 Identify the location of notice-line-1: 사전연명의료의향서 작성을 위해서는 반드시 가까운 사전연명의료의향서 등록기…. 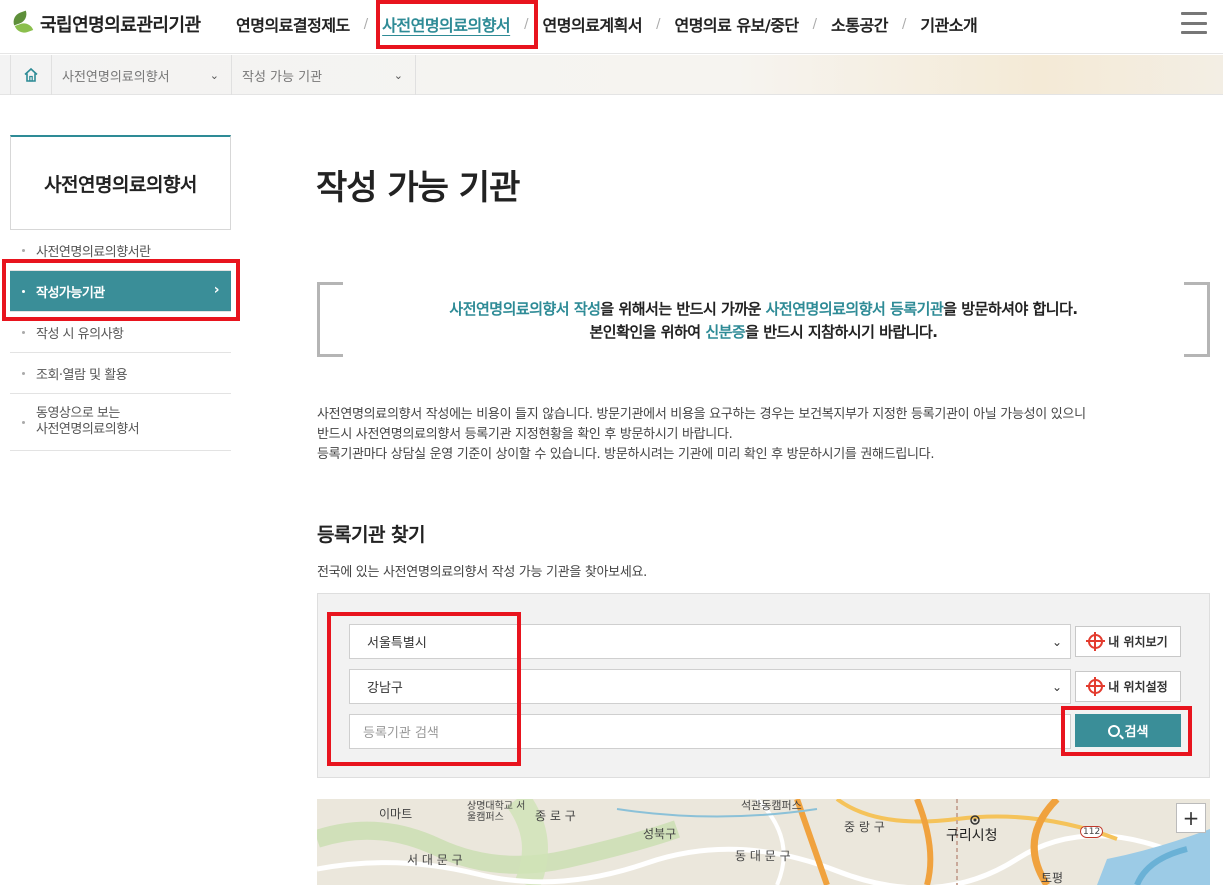
(763, 309).